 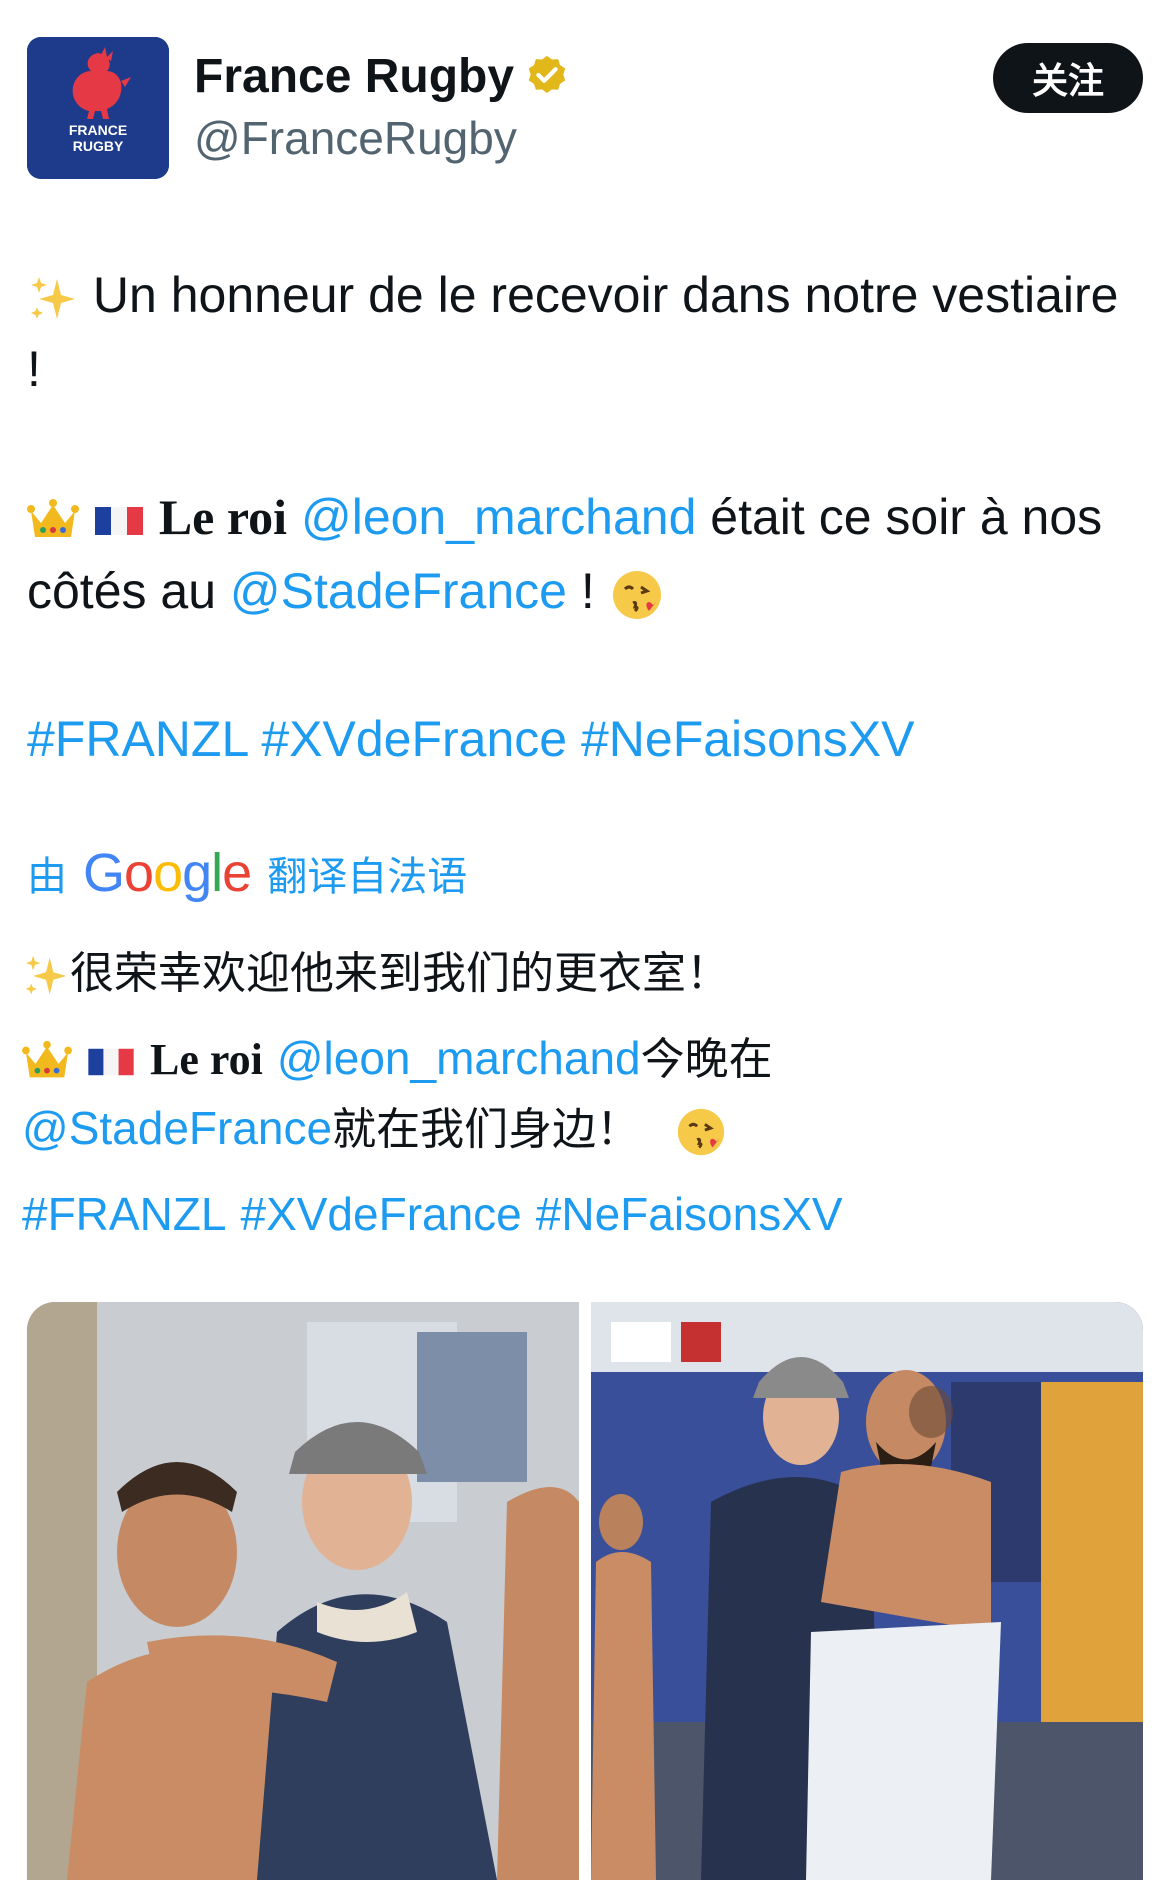 I want to click on verified-badge-icon, so click(x=547, y=74).